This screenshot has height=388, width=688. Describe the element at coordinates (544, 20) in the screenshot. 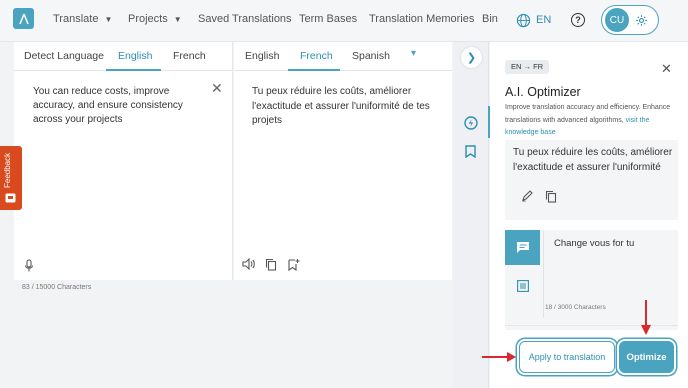

I see `ui-language-label: EN` at that location.